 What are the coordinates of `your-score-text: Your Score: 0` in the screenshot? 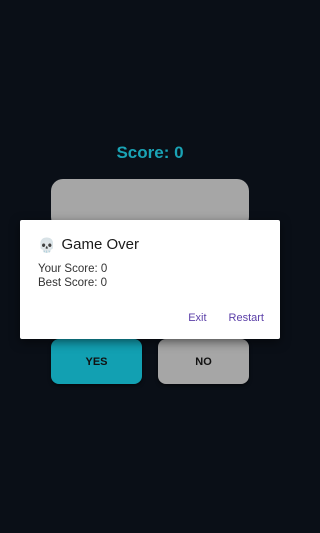 It's located at (73, 269).